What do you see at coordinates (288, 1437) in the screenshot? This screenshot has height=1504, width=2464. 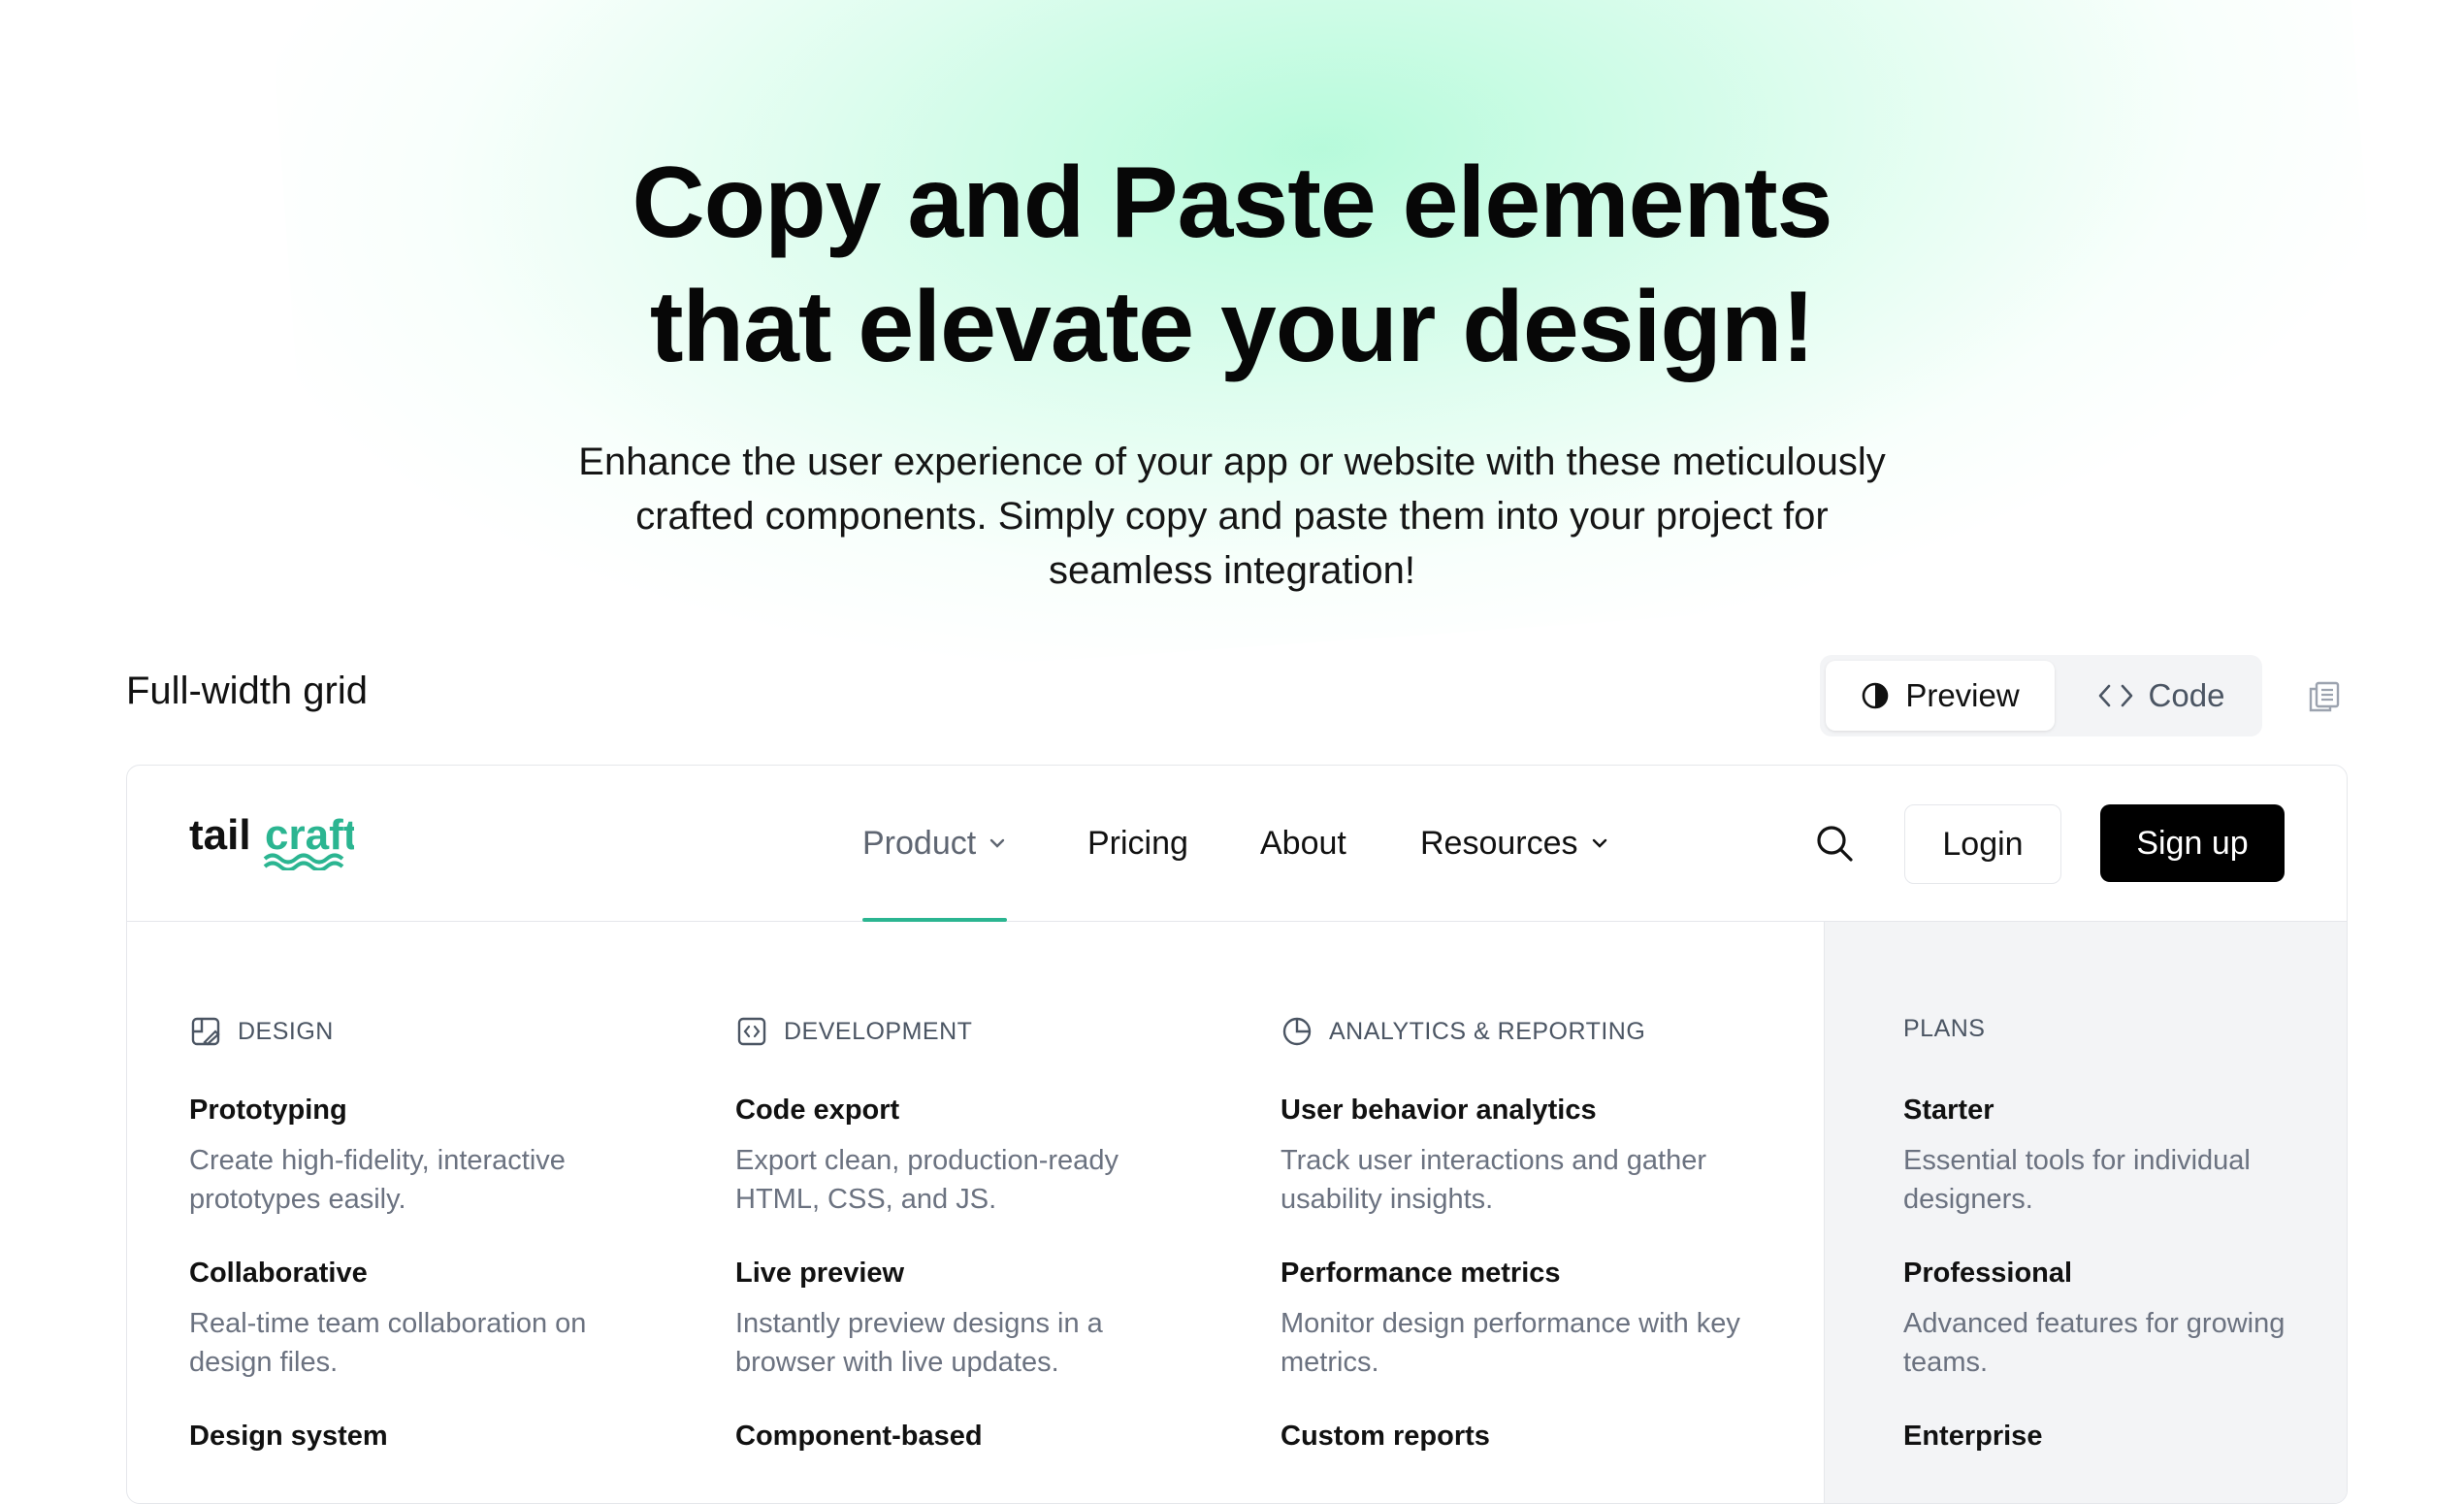 I see `menu-item-design-system: Design system` at bounding box center [288, 1437].